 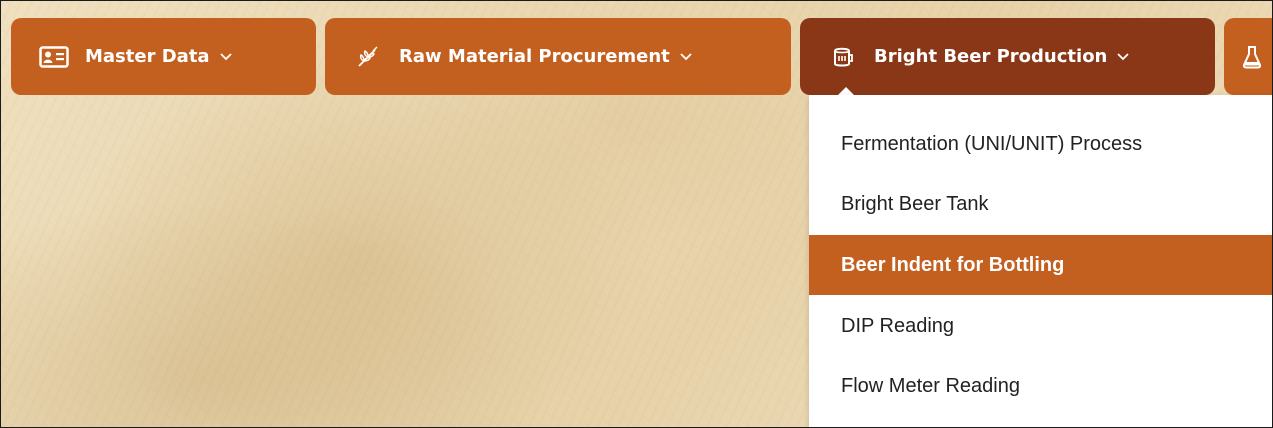 I want to click on nav-master-data-label: Master Data, so click(x=147, y=56).